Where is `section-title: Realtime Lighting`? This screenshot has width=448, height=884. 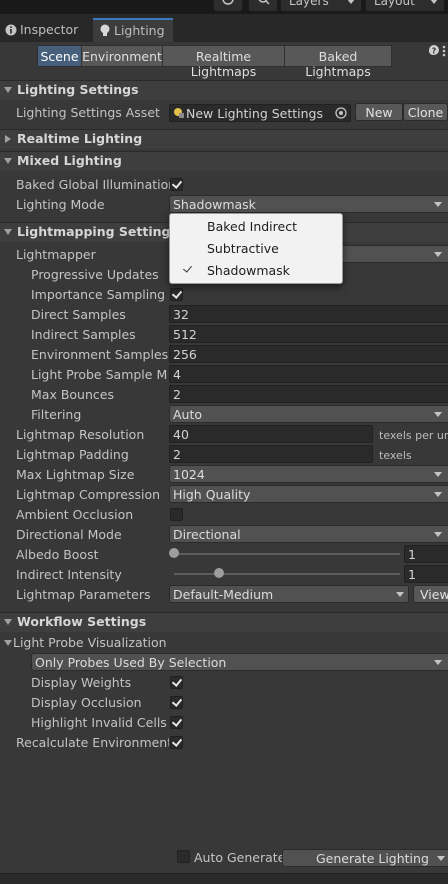
section-title: Realtime Lighting is located at coordinates (80, 138).